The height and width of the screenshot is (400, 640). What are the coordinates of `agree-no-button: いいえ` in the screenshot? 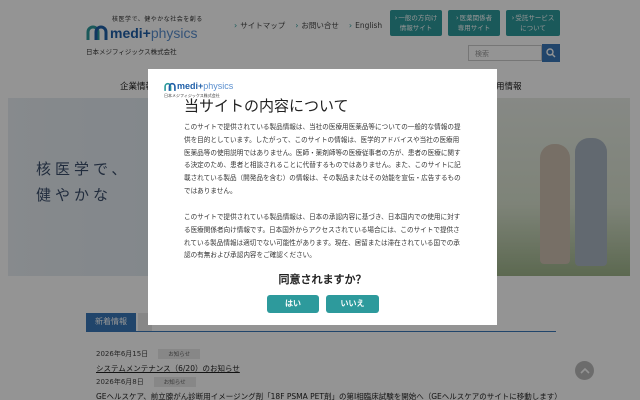 It's located at (352, 304).